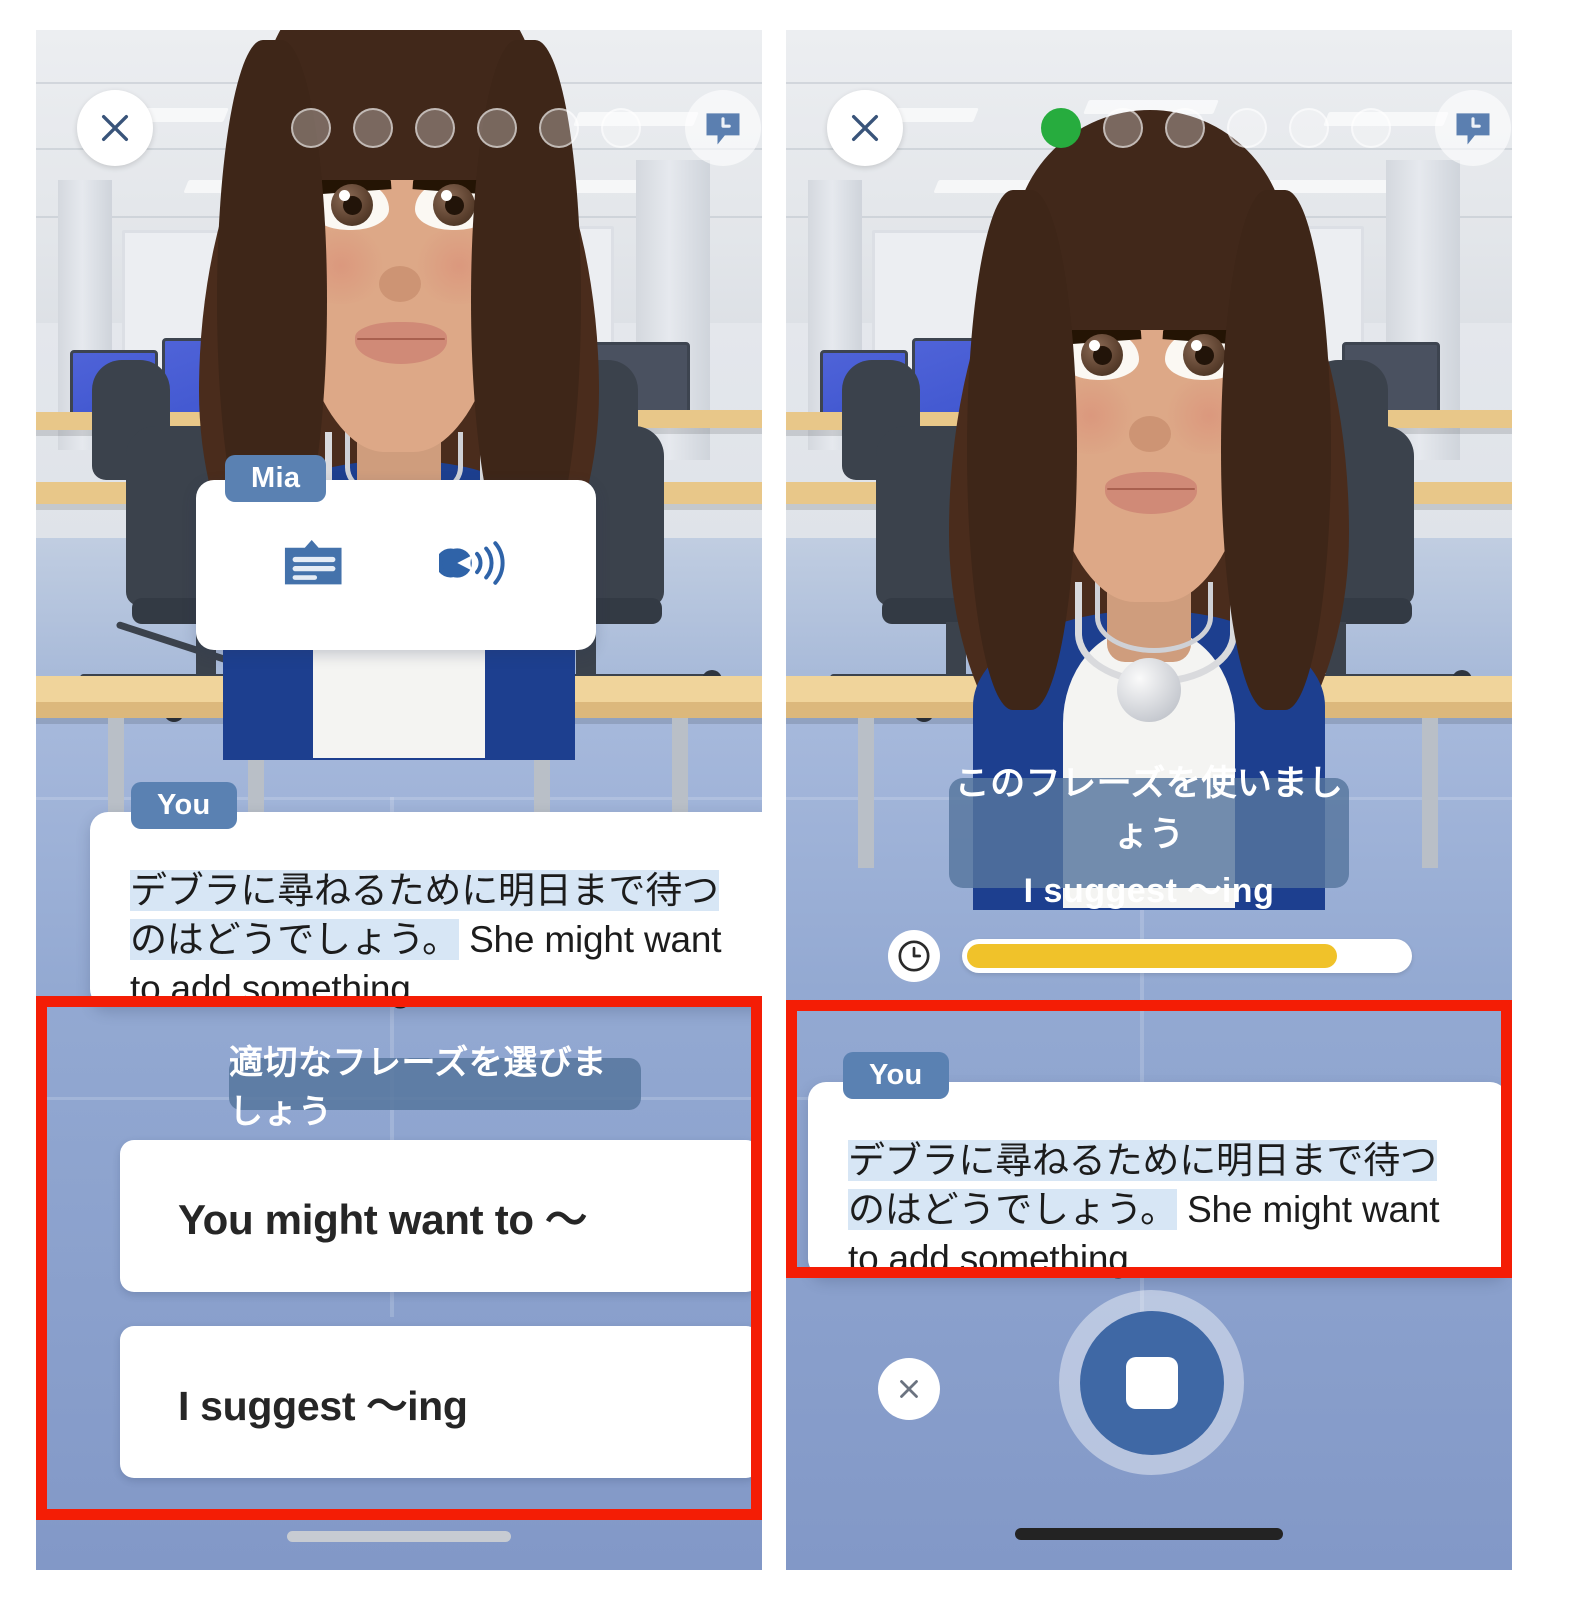  I want to click on choice-option-1: You might want to ～, so click(440, 1216).